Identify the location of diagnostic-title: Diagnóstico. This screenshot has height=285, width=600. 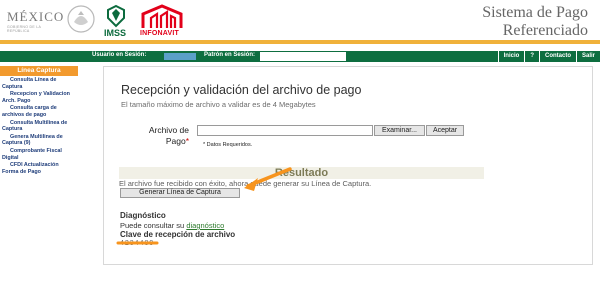
(143, 215).